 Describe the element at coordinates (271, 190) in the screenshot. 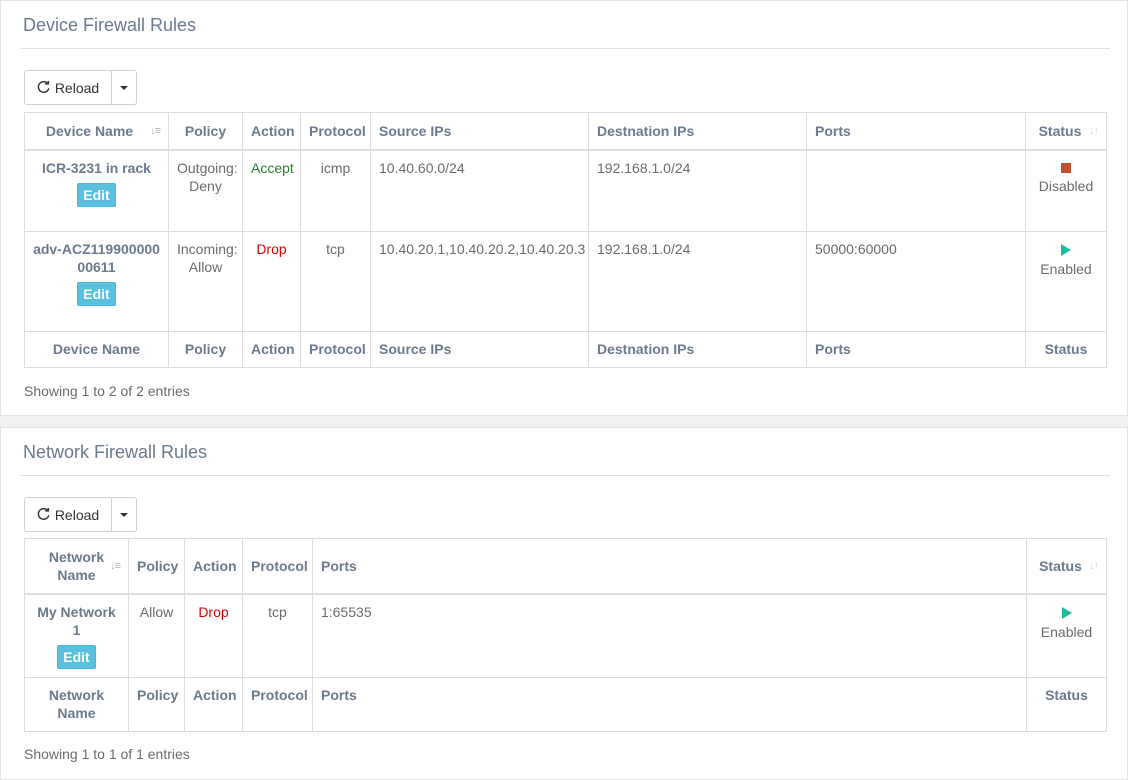

I see `action-cell: Accept` at that location.